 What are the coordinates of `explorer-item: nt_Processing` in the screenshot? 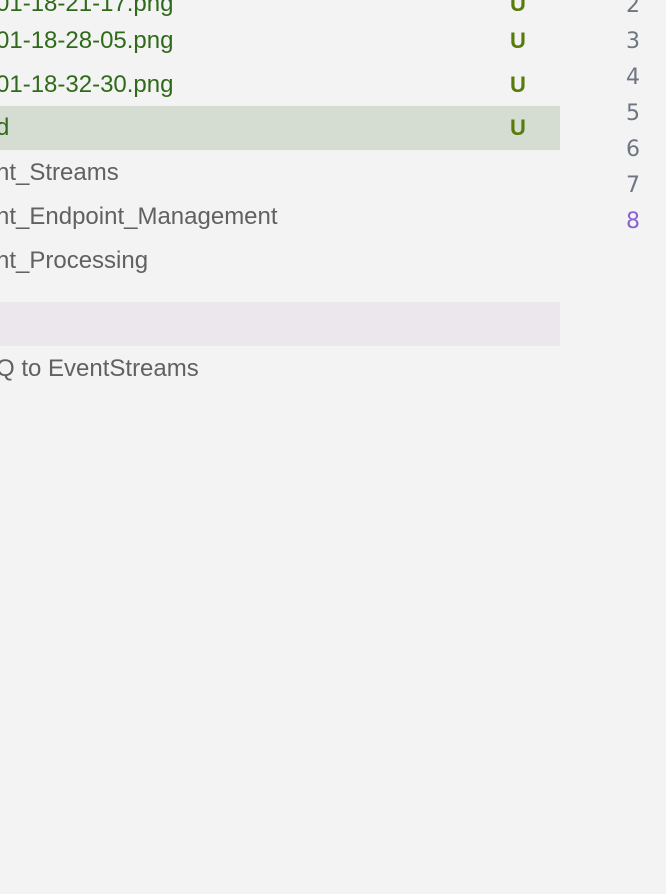 It's located at (280, 261).